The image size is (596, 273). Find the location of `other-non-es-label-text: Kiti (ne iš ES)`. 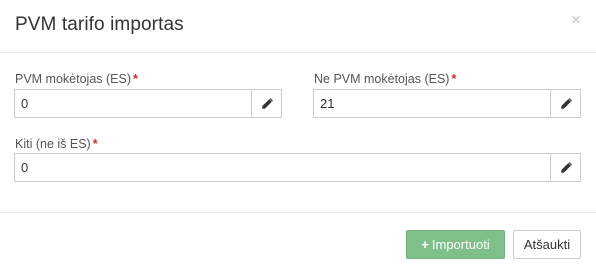

other-non-es-label-text: Kiti (ne iš ES) is located at coordinates (53, 144).